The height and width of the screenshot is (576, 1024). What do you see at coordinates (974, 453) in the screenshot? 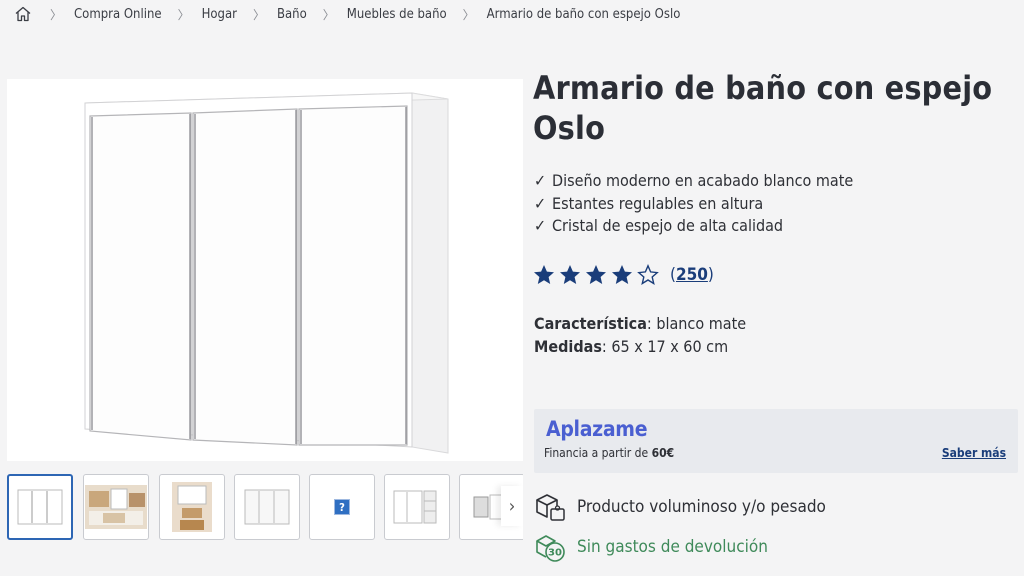
I see `saber-mas-link: Saber más` at bounding box center [974, 453].